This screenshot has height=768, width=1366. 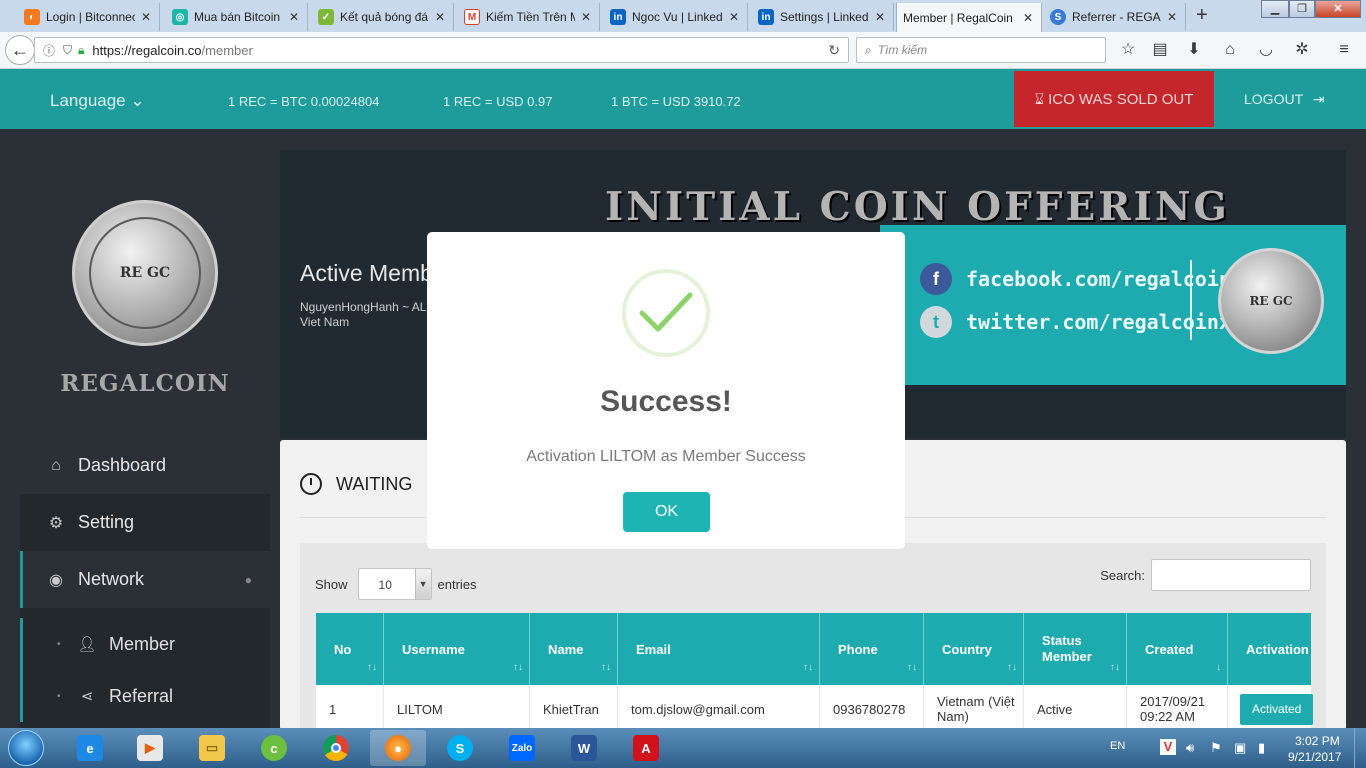 I want to click on flag-icon: ⚑, so click(x=1216, y=748).